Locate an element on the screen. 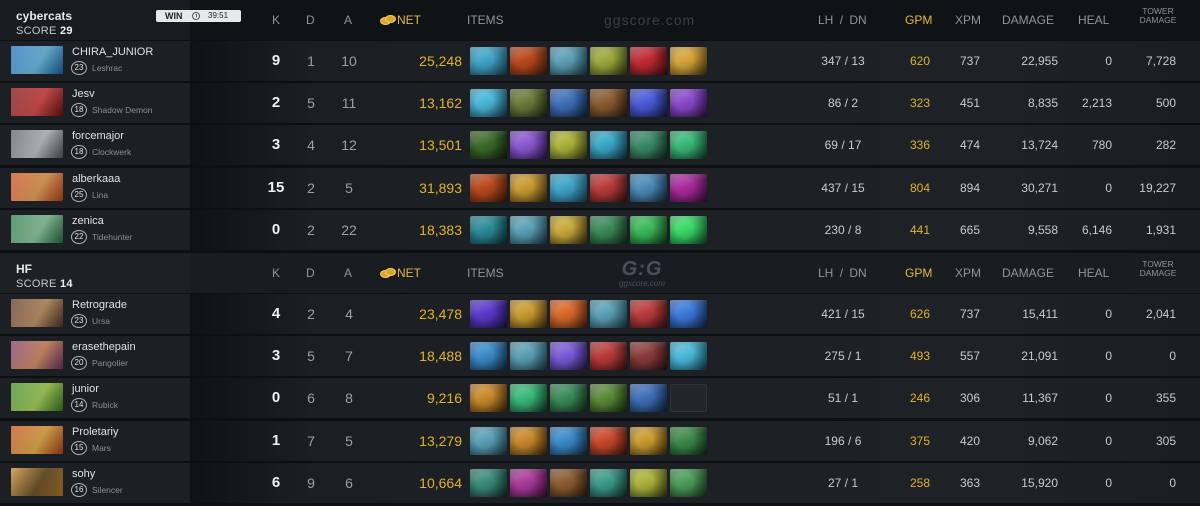 This screenshot has width=1200, height=506. player-name: alberkaaa is located at coordinates (96, 179).